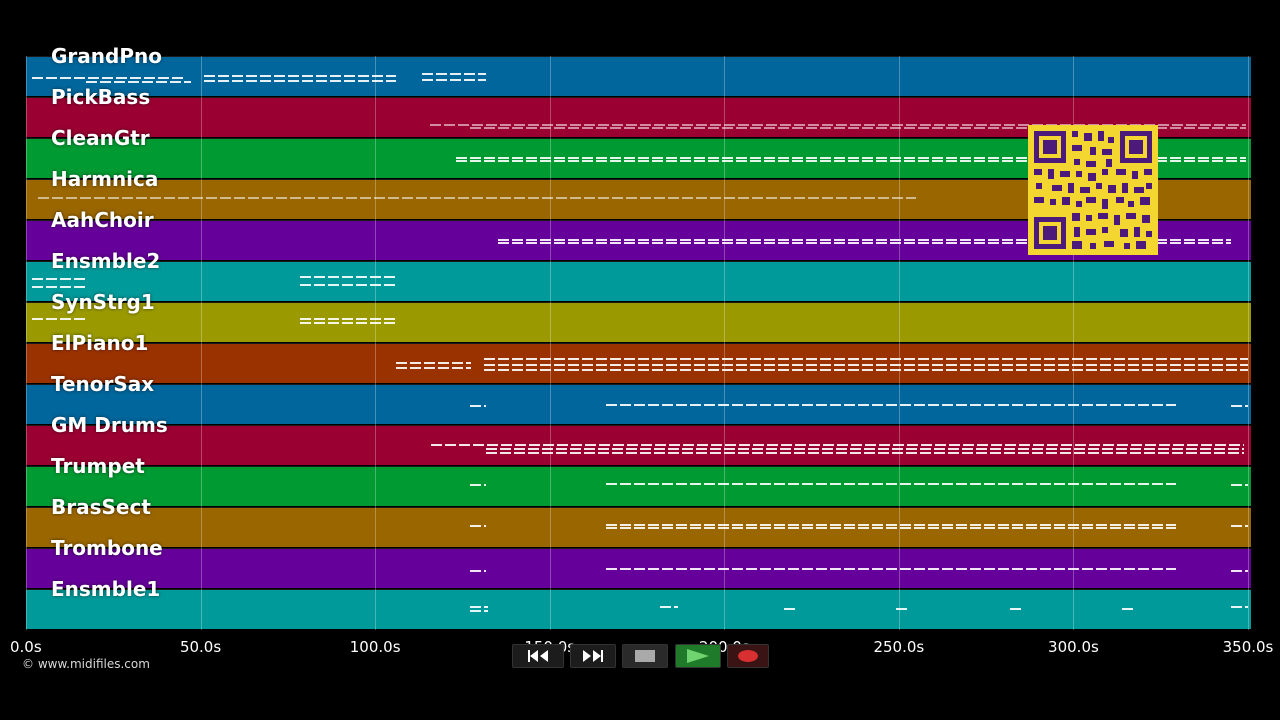 The width and height of the screenshot is (1280, 720). I want to click on stop-button, so click(645, 656).